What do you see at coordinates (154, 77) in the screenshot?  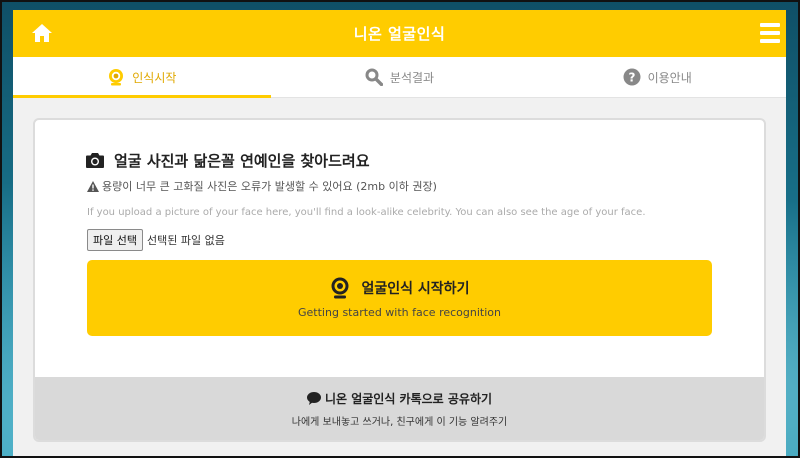 I see `tab-label: 인식시작` at bounding box center [154, 77].